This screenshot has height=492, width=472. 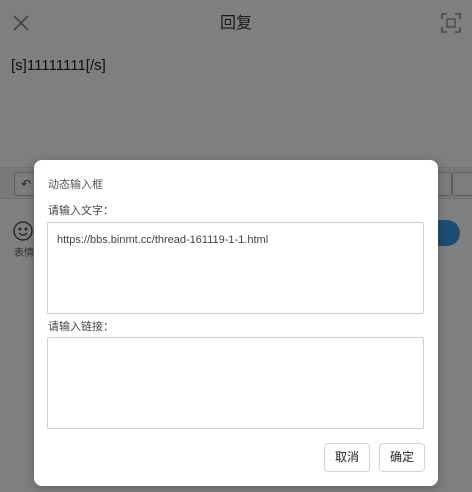 What do you see at coordinates (81, 326) in the screenshot?
I see `link-label: 请输入链接：` at bounding box center [81, 326].